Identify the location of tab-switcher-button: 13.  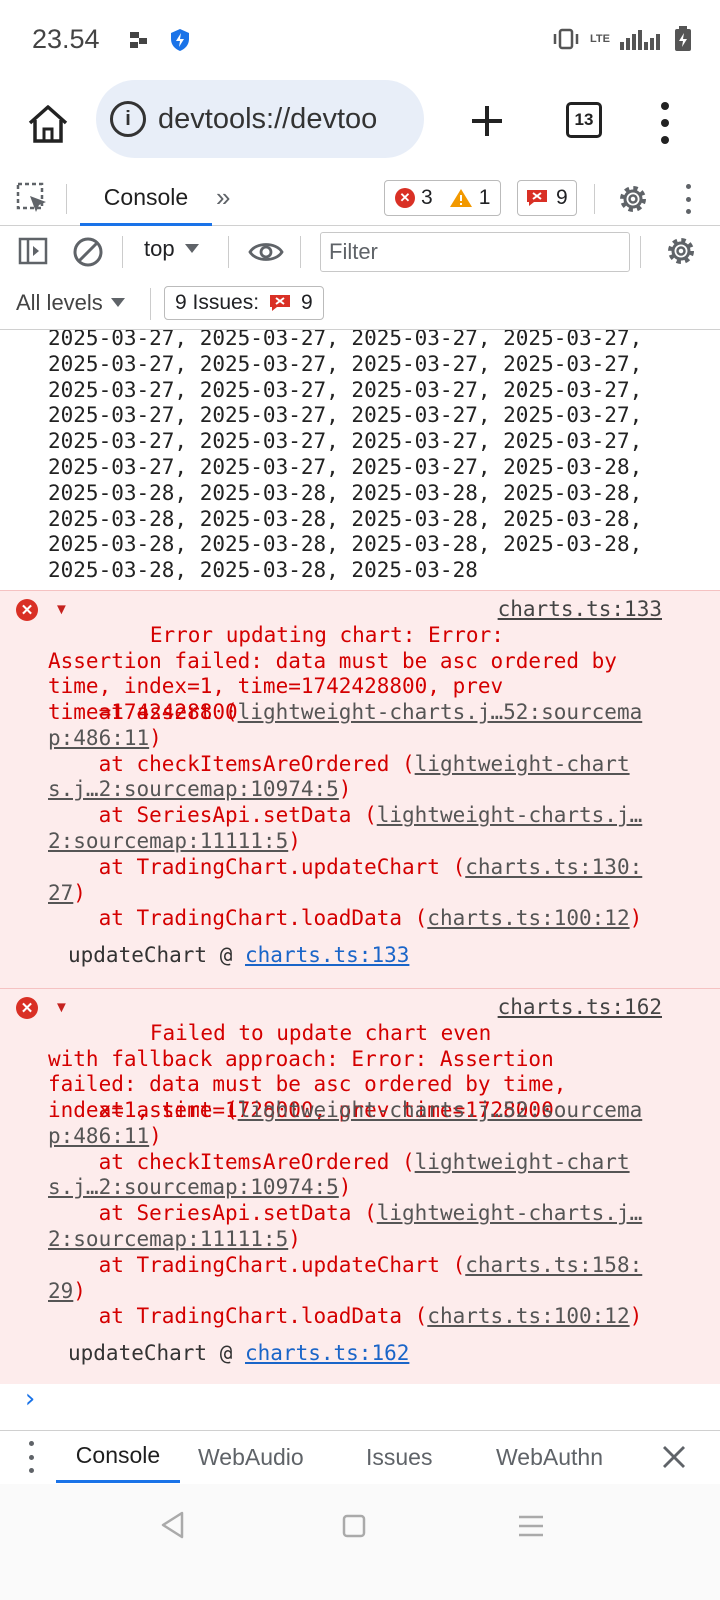
(584, 120).